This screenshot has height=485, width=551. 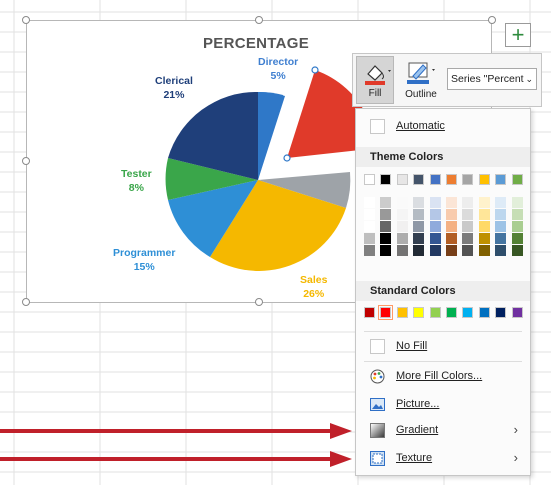 What do you see at coordinates (443, 347) in the screenshot?
I see `menu-item-no-fill: No Fill` at bounding box center [443, 347].